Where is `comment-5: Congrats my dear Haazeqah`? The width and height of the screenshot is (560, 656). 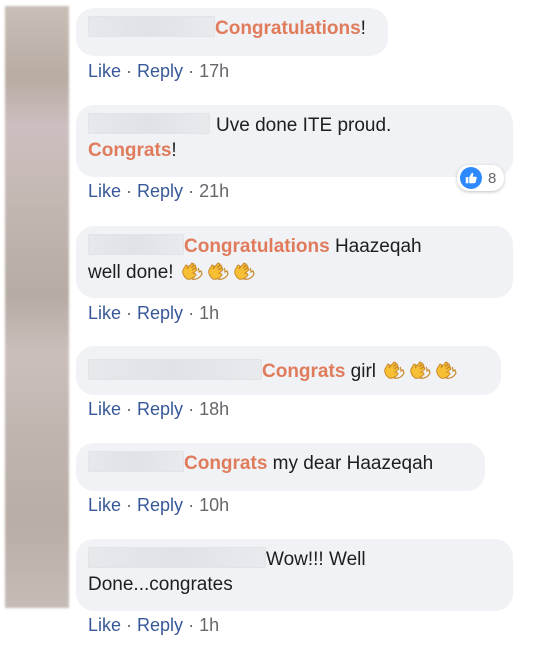 comment-5: Congrats my dear Haazeqah is located at coordinates (280, 467).